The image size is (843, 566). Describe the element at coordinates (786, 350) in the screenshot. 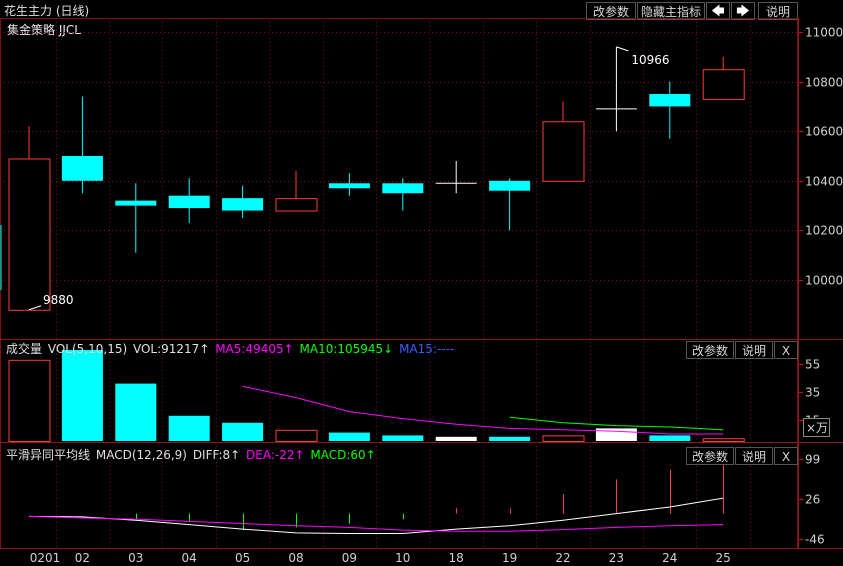

I see `volume-close-button: X` at that location.